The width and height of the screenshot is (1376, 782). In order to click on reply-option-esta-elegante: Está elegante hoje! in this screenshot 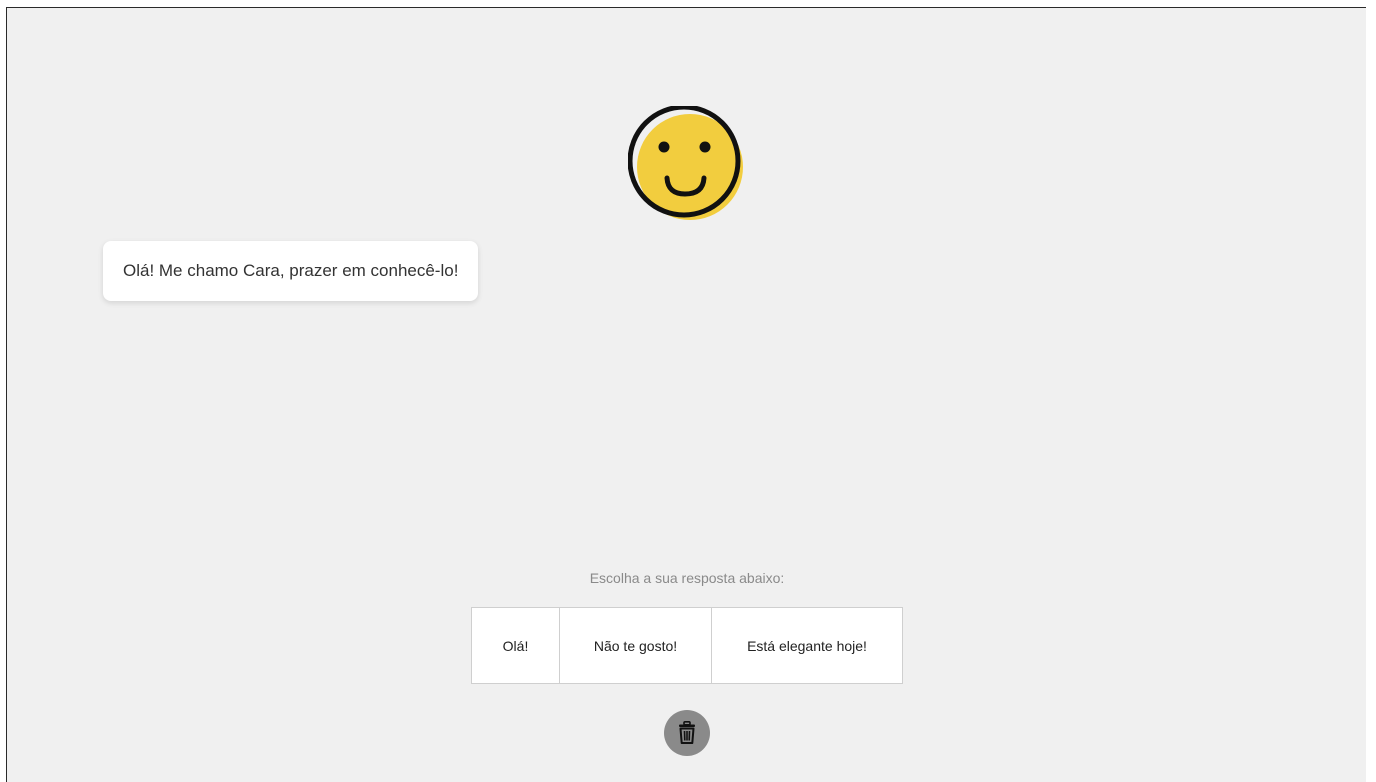, I will do `click(806, 645)`.